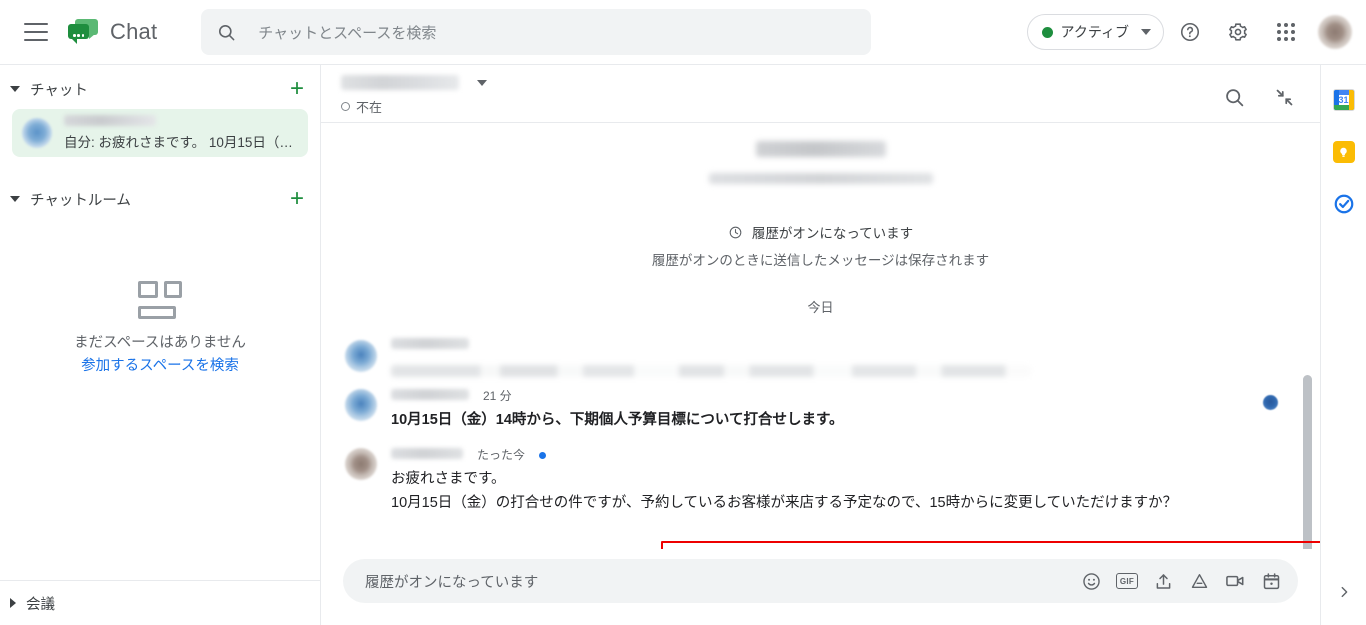 The width and height of the screenshot is (1366, 625). I want to click on message-timestamp: 21 分, so click(497, 396).